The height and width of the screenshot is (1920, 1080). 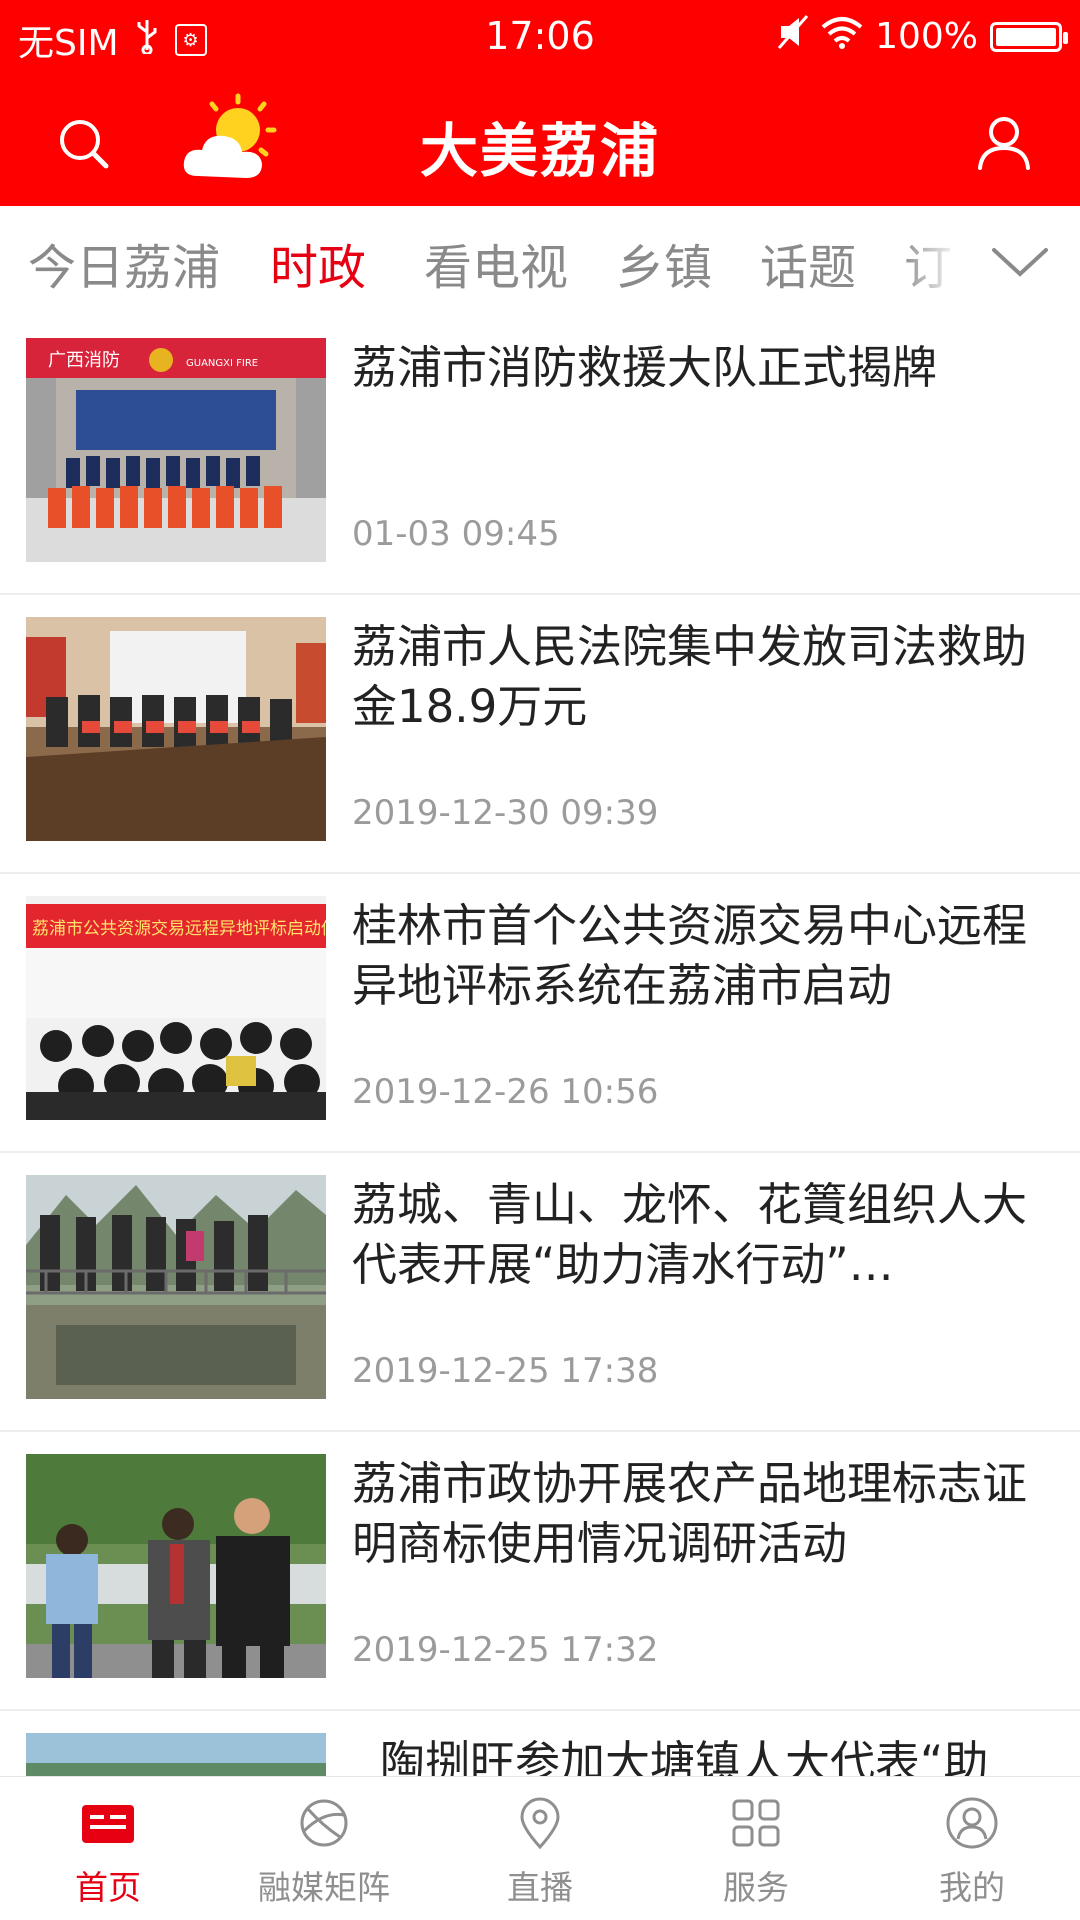 I want to click on profile-icon, so click(x=972, y=1823).